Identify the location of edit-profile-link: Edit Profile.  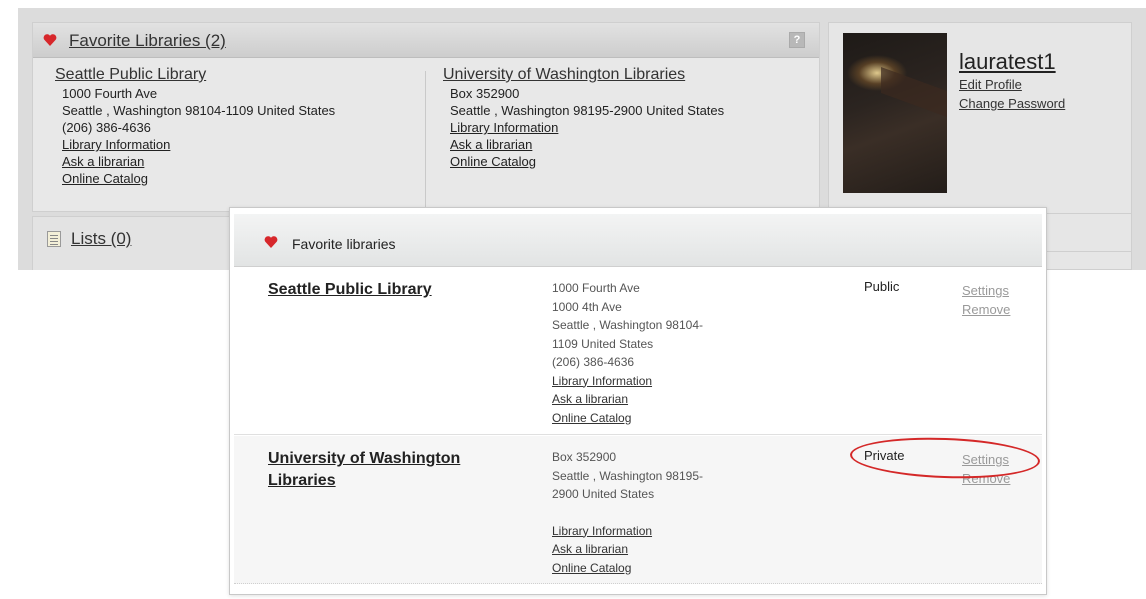
(990, 84).